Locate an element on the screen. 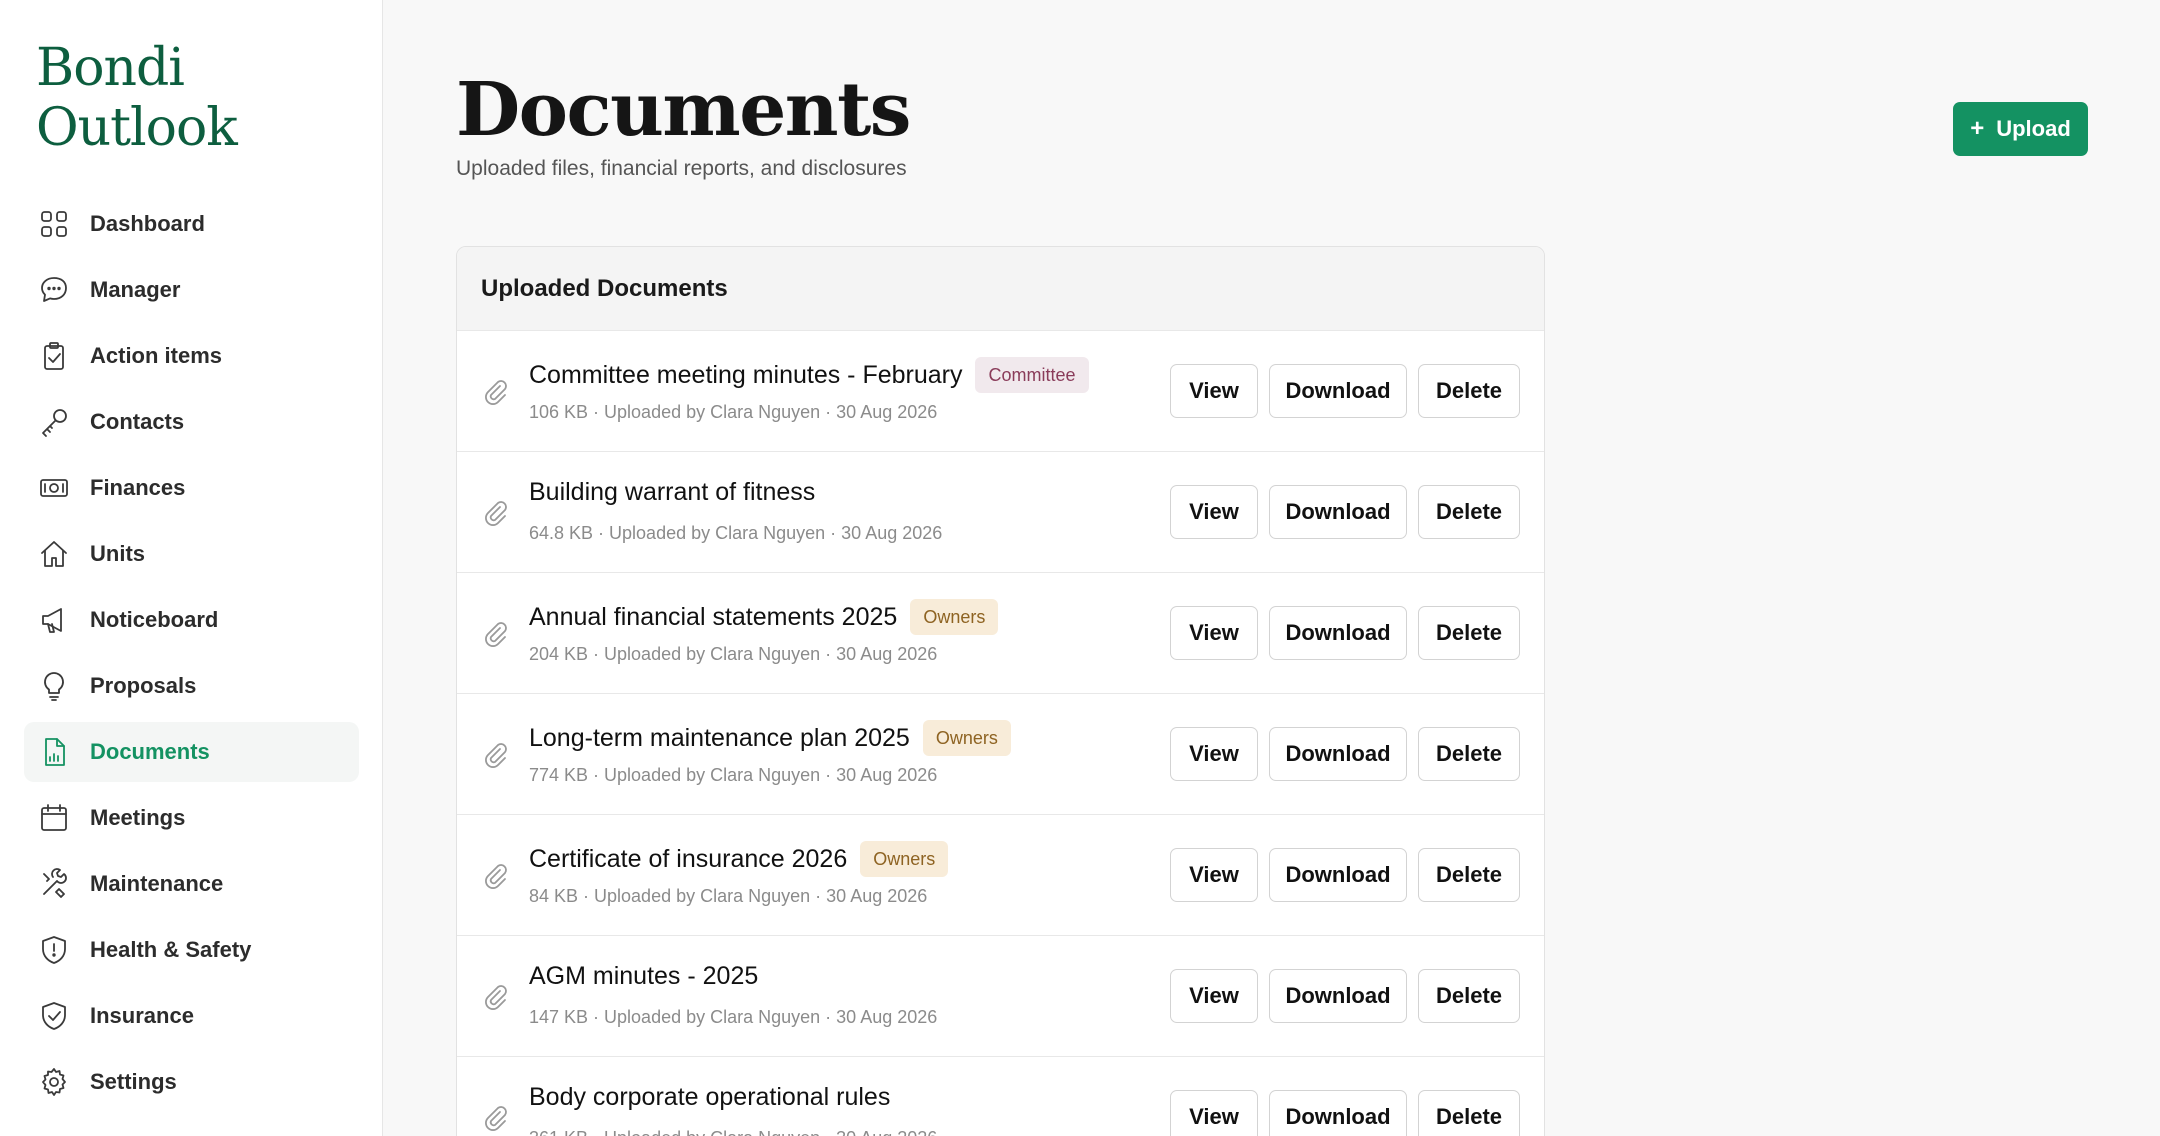  document-title-line: Certificate of insurance 2026 Owners is located at coordinates (739, 859).